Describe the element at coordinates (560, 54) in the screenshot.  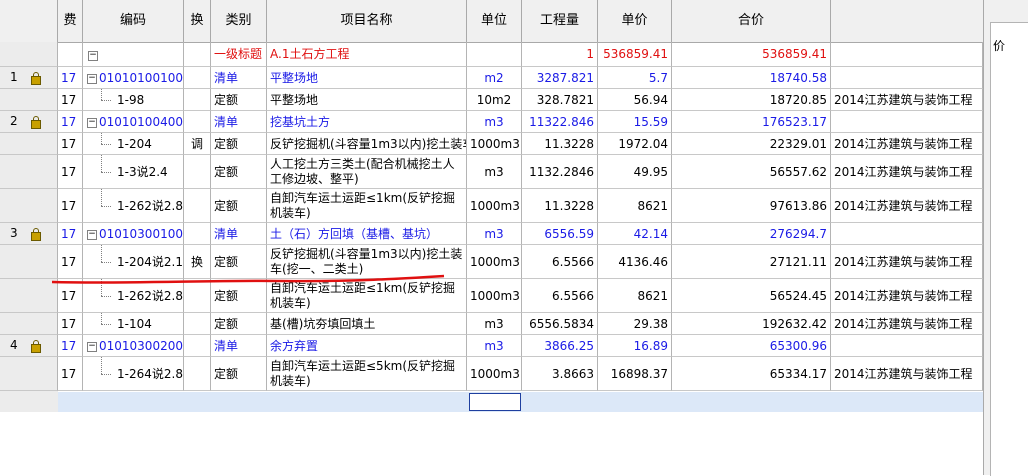
I see `quantity-cell: 1` at that location.